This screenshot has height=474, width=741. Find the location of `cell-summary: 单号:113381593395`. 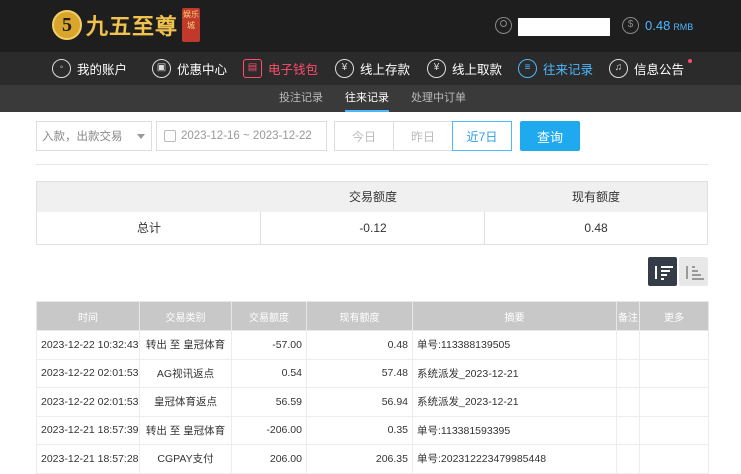

cell-summary: 单号:113381593395 is located at coordinates (514, 430).